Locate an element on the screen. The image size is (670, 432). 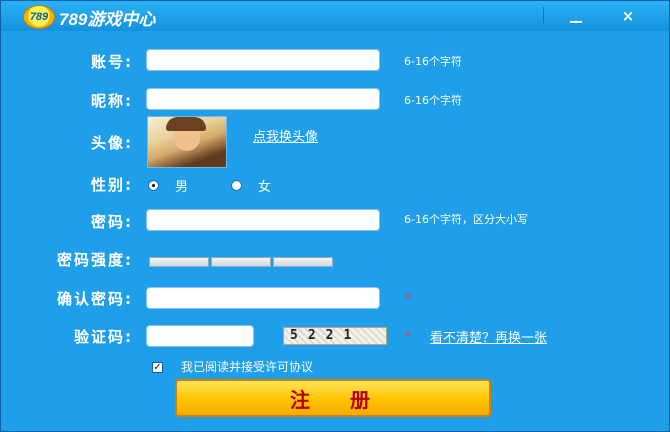
captcha-image: 5221 is located at coordinates (335, 336).